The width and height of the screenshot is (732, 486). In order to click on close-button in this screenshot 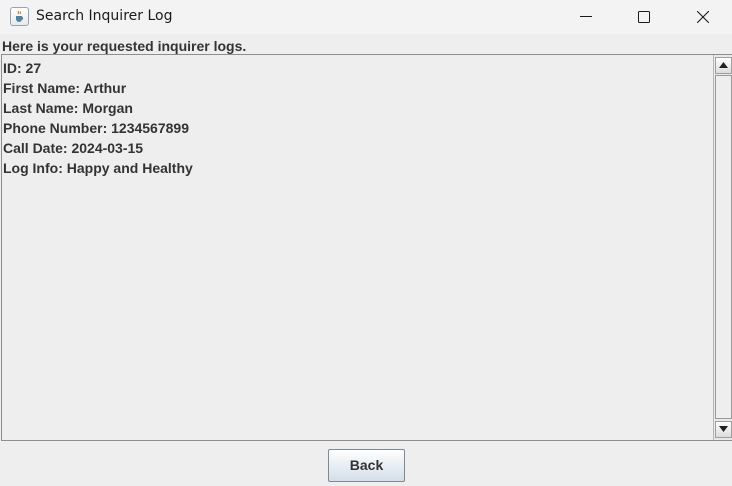, I will do `click(703, 17)`.